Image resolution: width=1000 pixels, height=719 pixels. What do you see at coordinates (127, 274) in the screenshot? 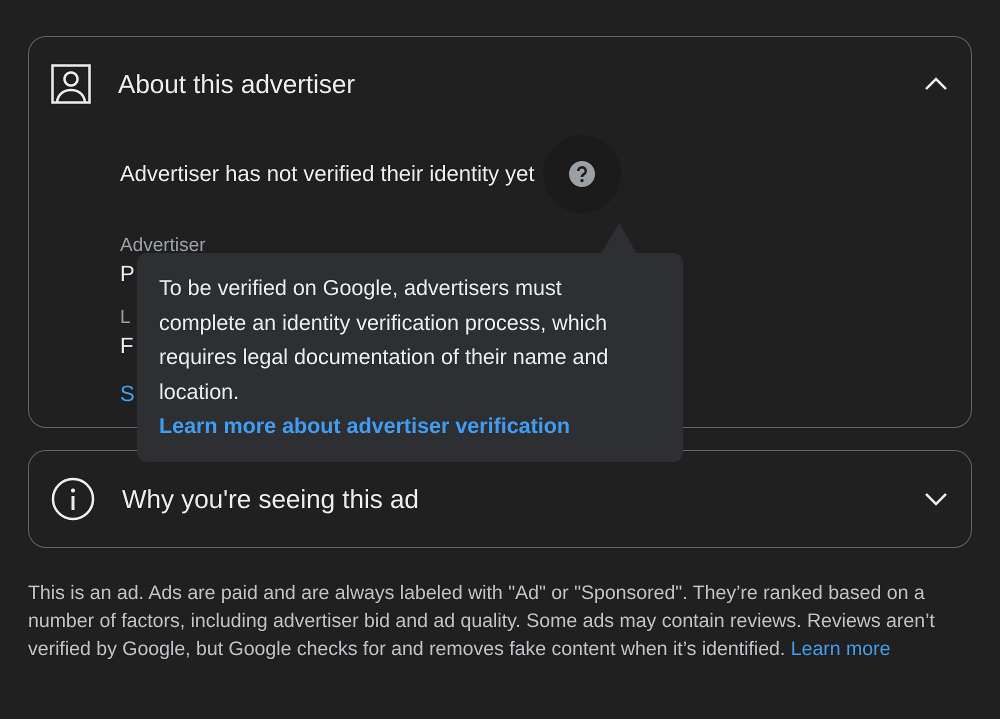
I see `field-value: P` at bounding box center [127, 274].